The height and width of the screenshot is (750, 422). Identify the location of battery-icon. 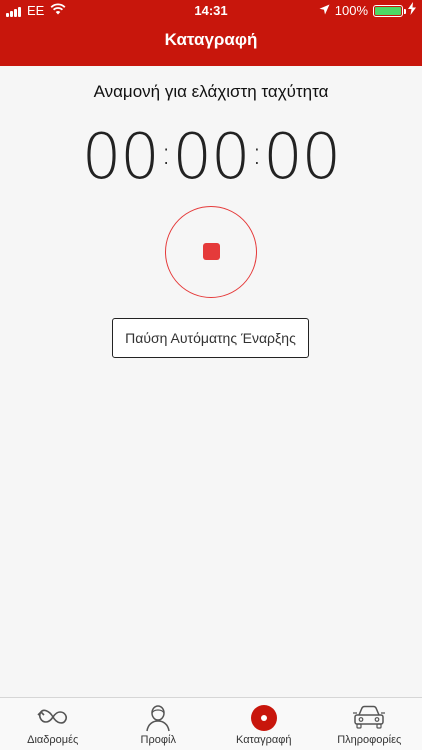
(389, 11).